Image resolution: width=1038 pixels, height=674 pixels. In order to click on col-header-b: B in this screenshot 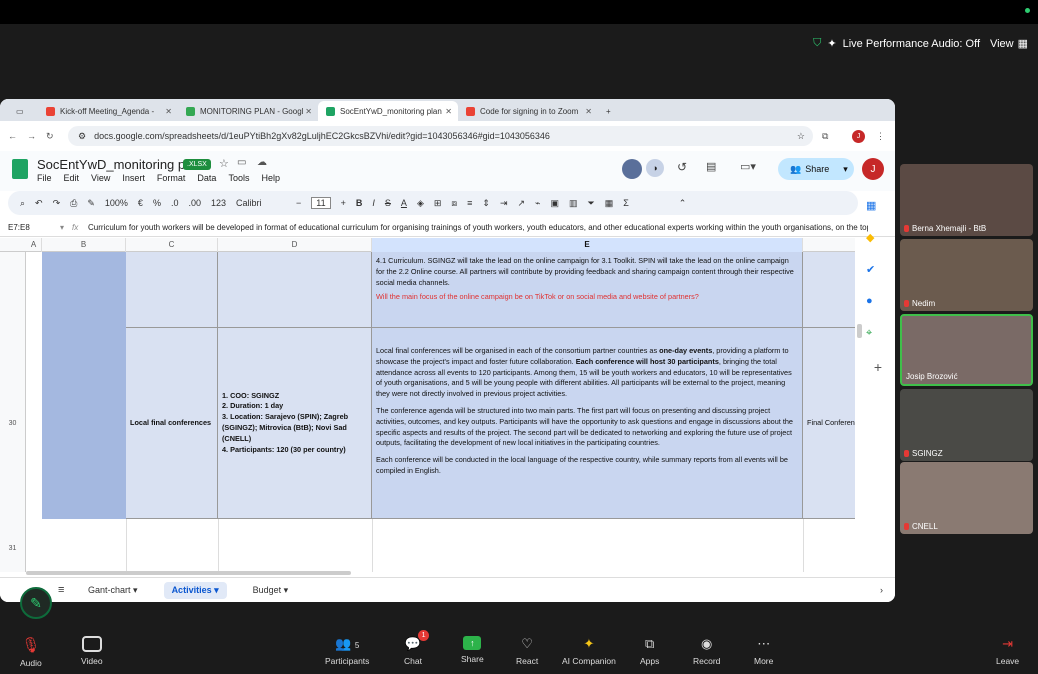, I will do `click(84, 245)`.